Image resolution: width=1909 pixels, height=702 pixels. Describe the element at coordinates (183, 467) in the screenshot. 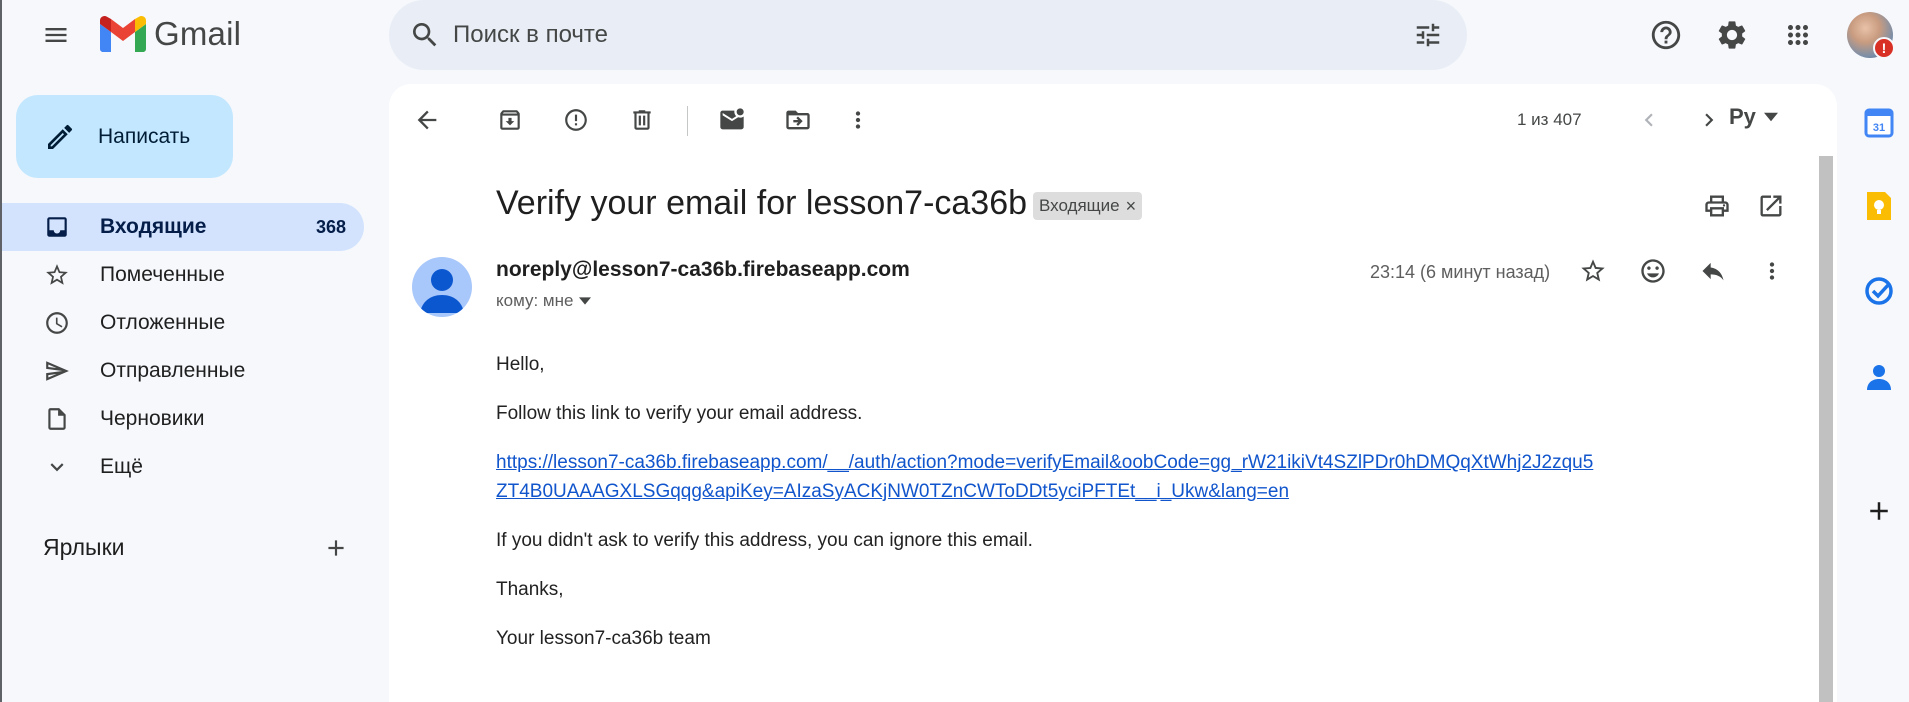

I see `sidebar-item-more: Ещё` at that location.